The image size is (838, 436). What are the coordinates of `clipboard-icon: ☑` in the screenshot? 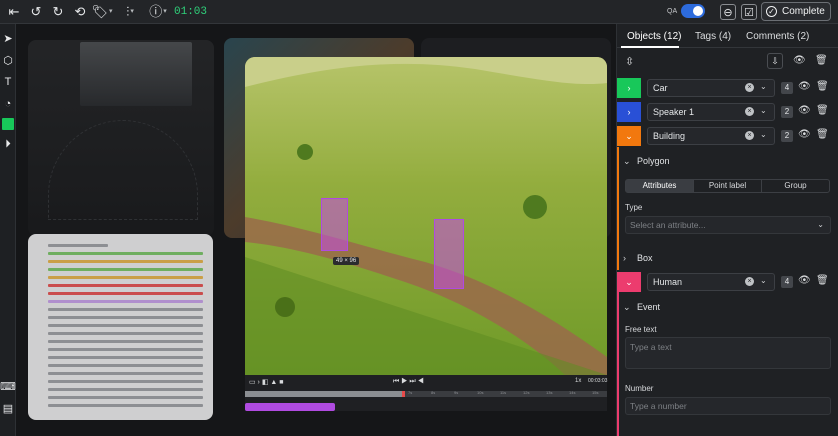 It's located at (749, 12).